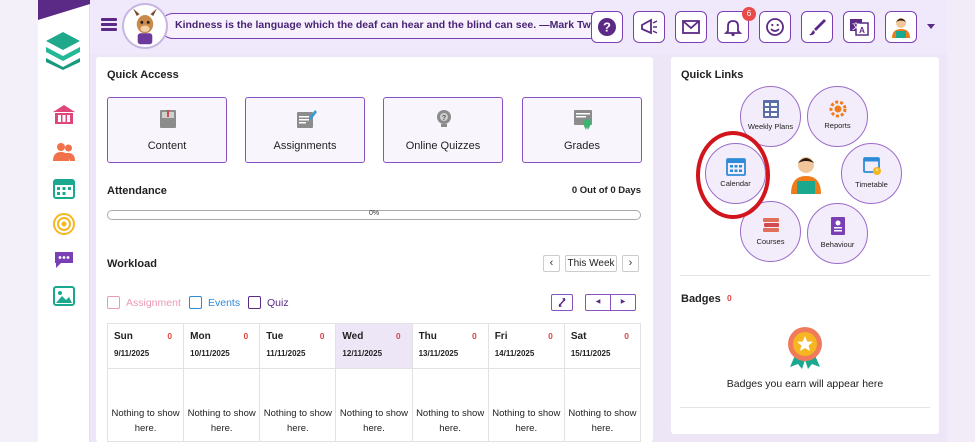 This screenshot has height=442, width=975. I want to click on translate-icon: 文A, so click(859, 27).